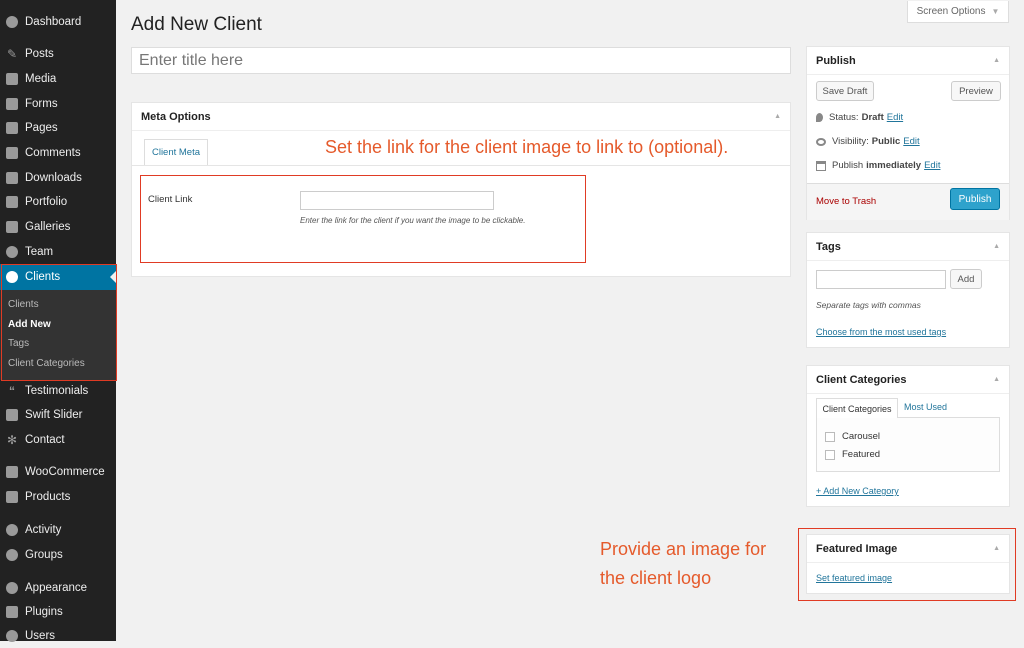  I want to click on sidebar-item-swift-slider: Swift Slider, so click(58, 415).